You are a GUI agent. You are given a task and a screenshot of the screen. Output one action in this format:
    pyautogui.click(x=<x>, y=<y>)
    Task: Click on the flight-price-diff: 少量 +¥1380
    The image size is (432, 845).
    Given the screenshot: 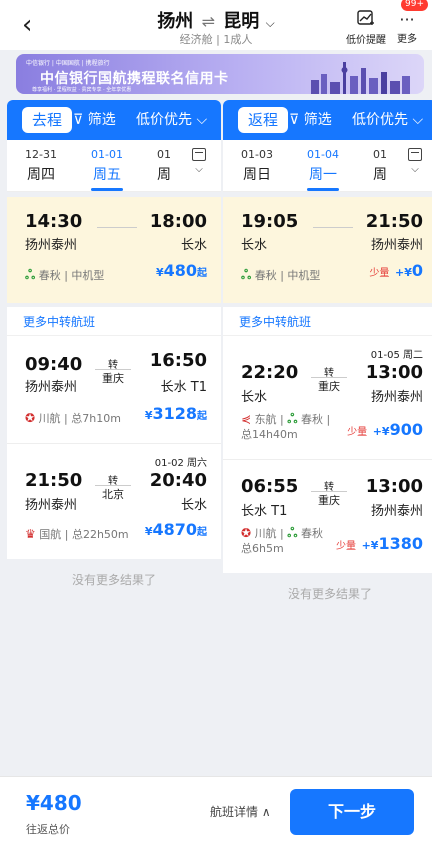 What is the action you would take?
    pyautogui.click(x=379, y=543)
    